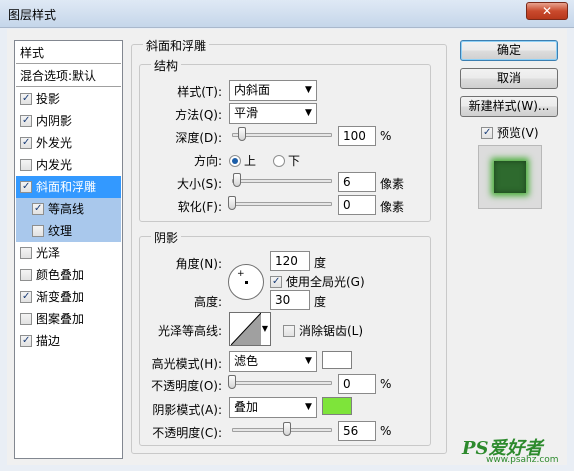 Image resolution: width=574 pixels, height=471 pixels. Describe the element at coordinates (60, 297) in the screenshot. I see `style-item-label: 渐变叠加` at that location.